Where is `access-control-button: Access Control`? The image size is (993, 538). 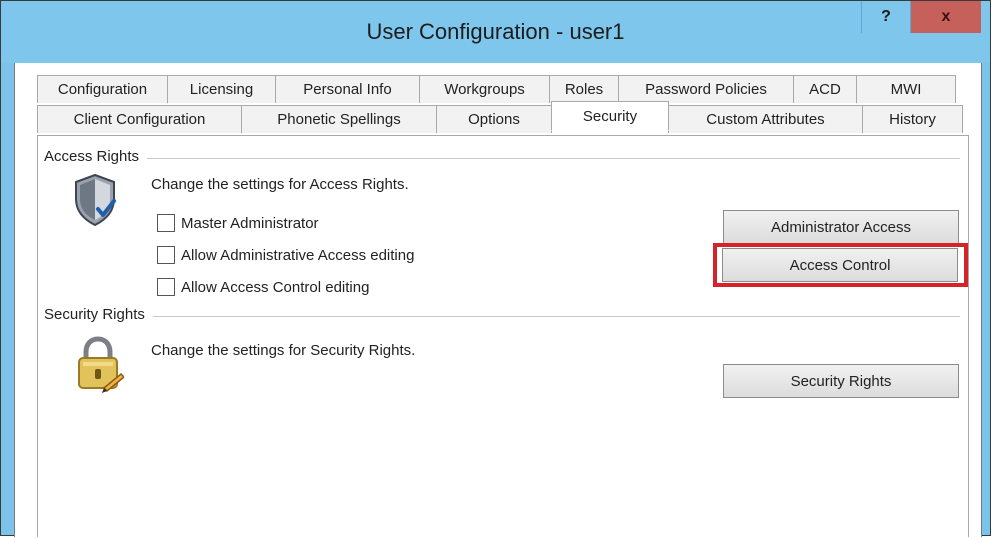 access-control-button: Access Control is located at coordinates (840, 265).